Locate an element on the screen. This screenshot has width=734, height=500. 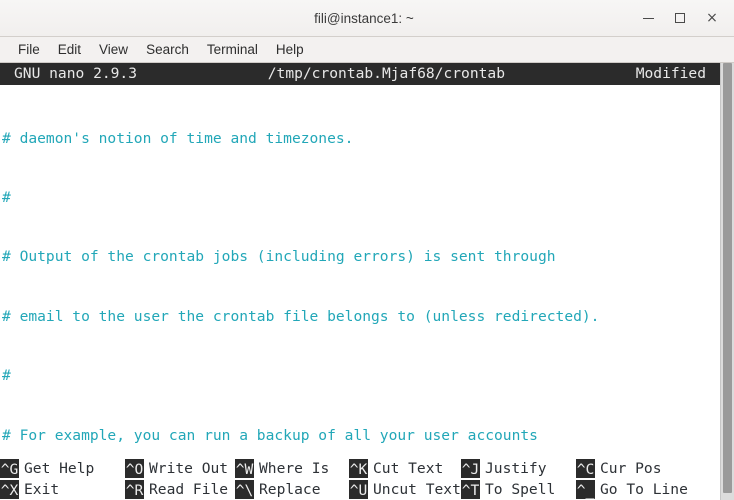
shortcut-key: ^X is located at coordinates (9, 489).